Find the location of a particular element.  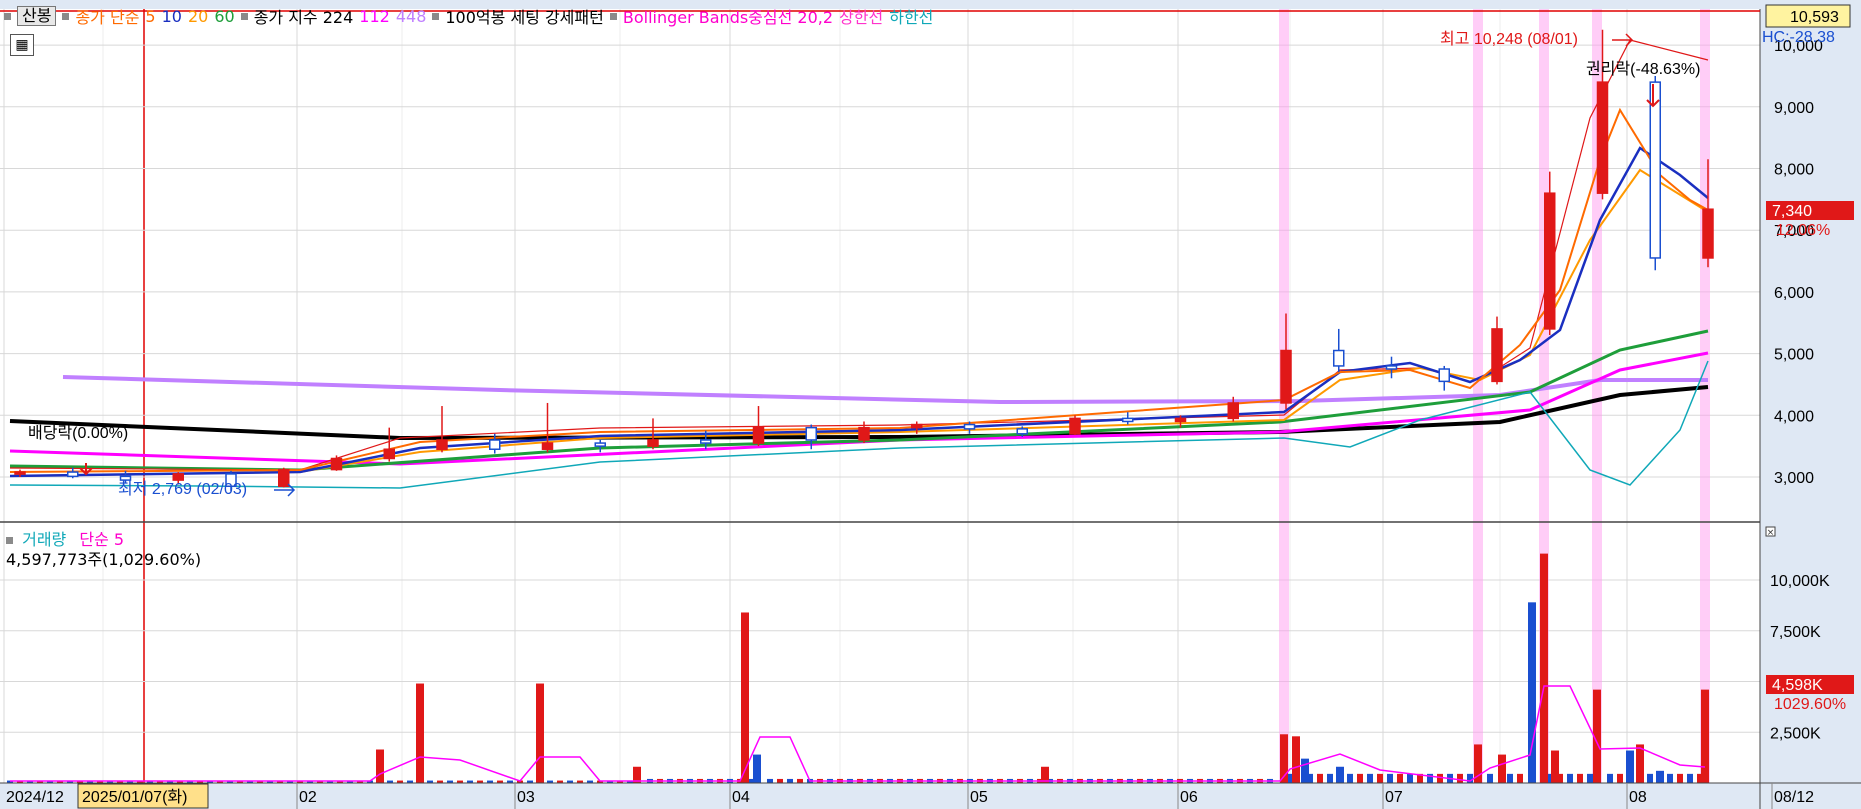

high-annotation: 최고 10,248 (08/01) is located at coordinates (1509, 39).